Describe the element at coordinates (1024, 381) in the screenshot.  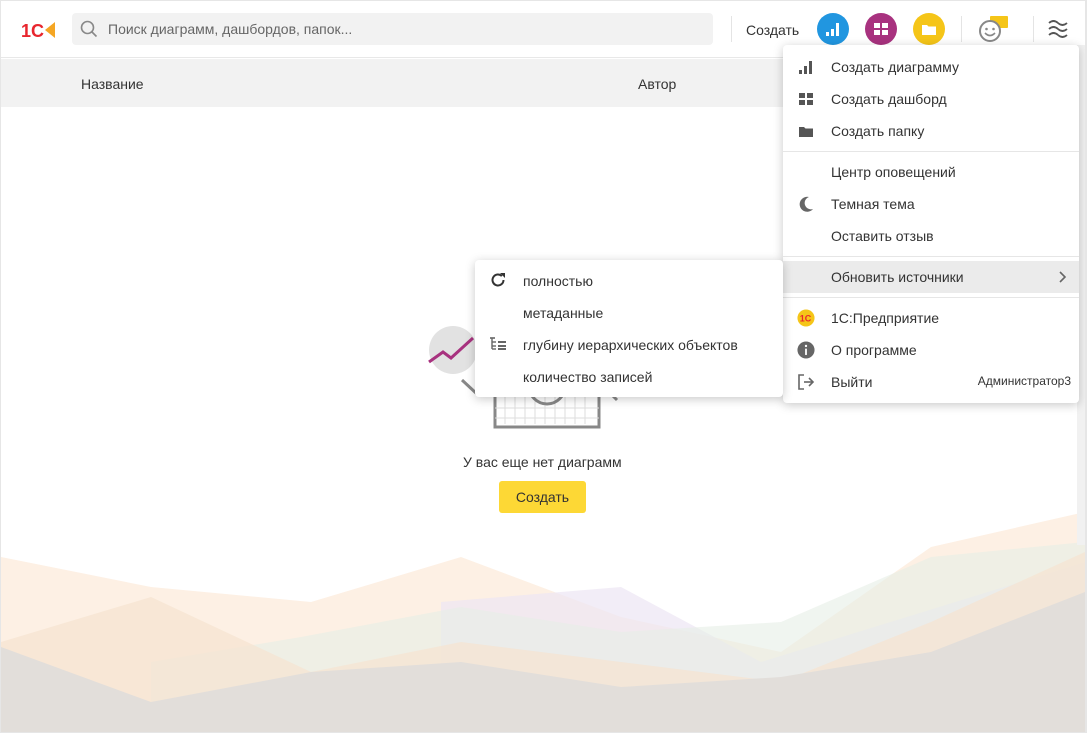
I see `current-user: Администратор3` at that location.